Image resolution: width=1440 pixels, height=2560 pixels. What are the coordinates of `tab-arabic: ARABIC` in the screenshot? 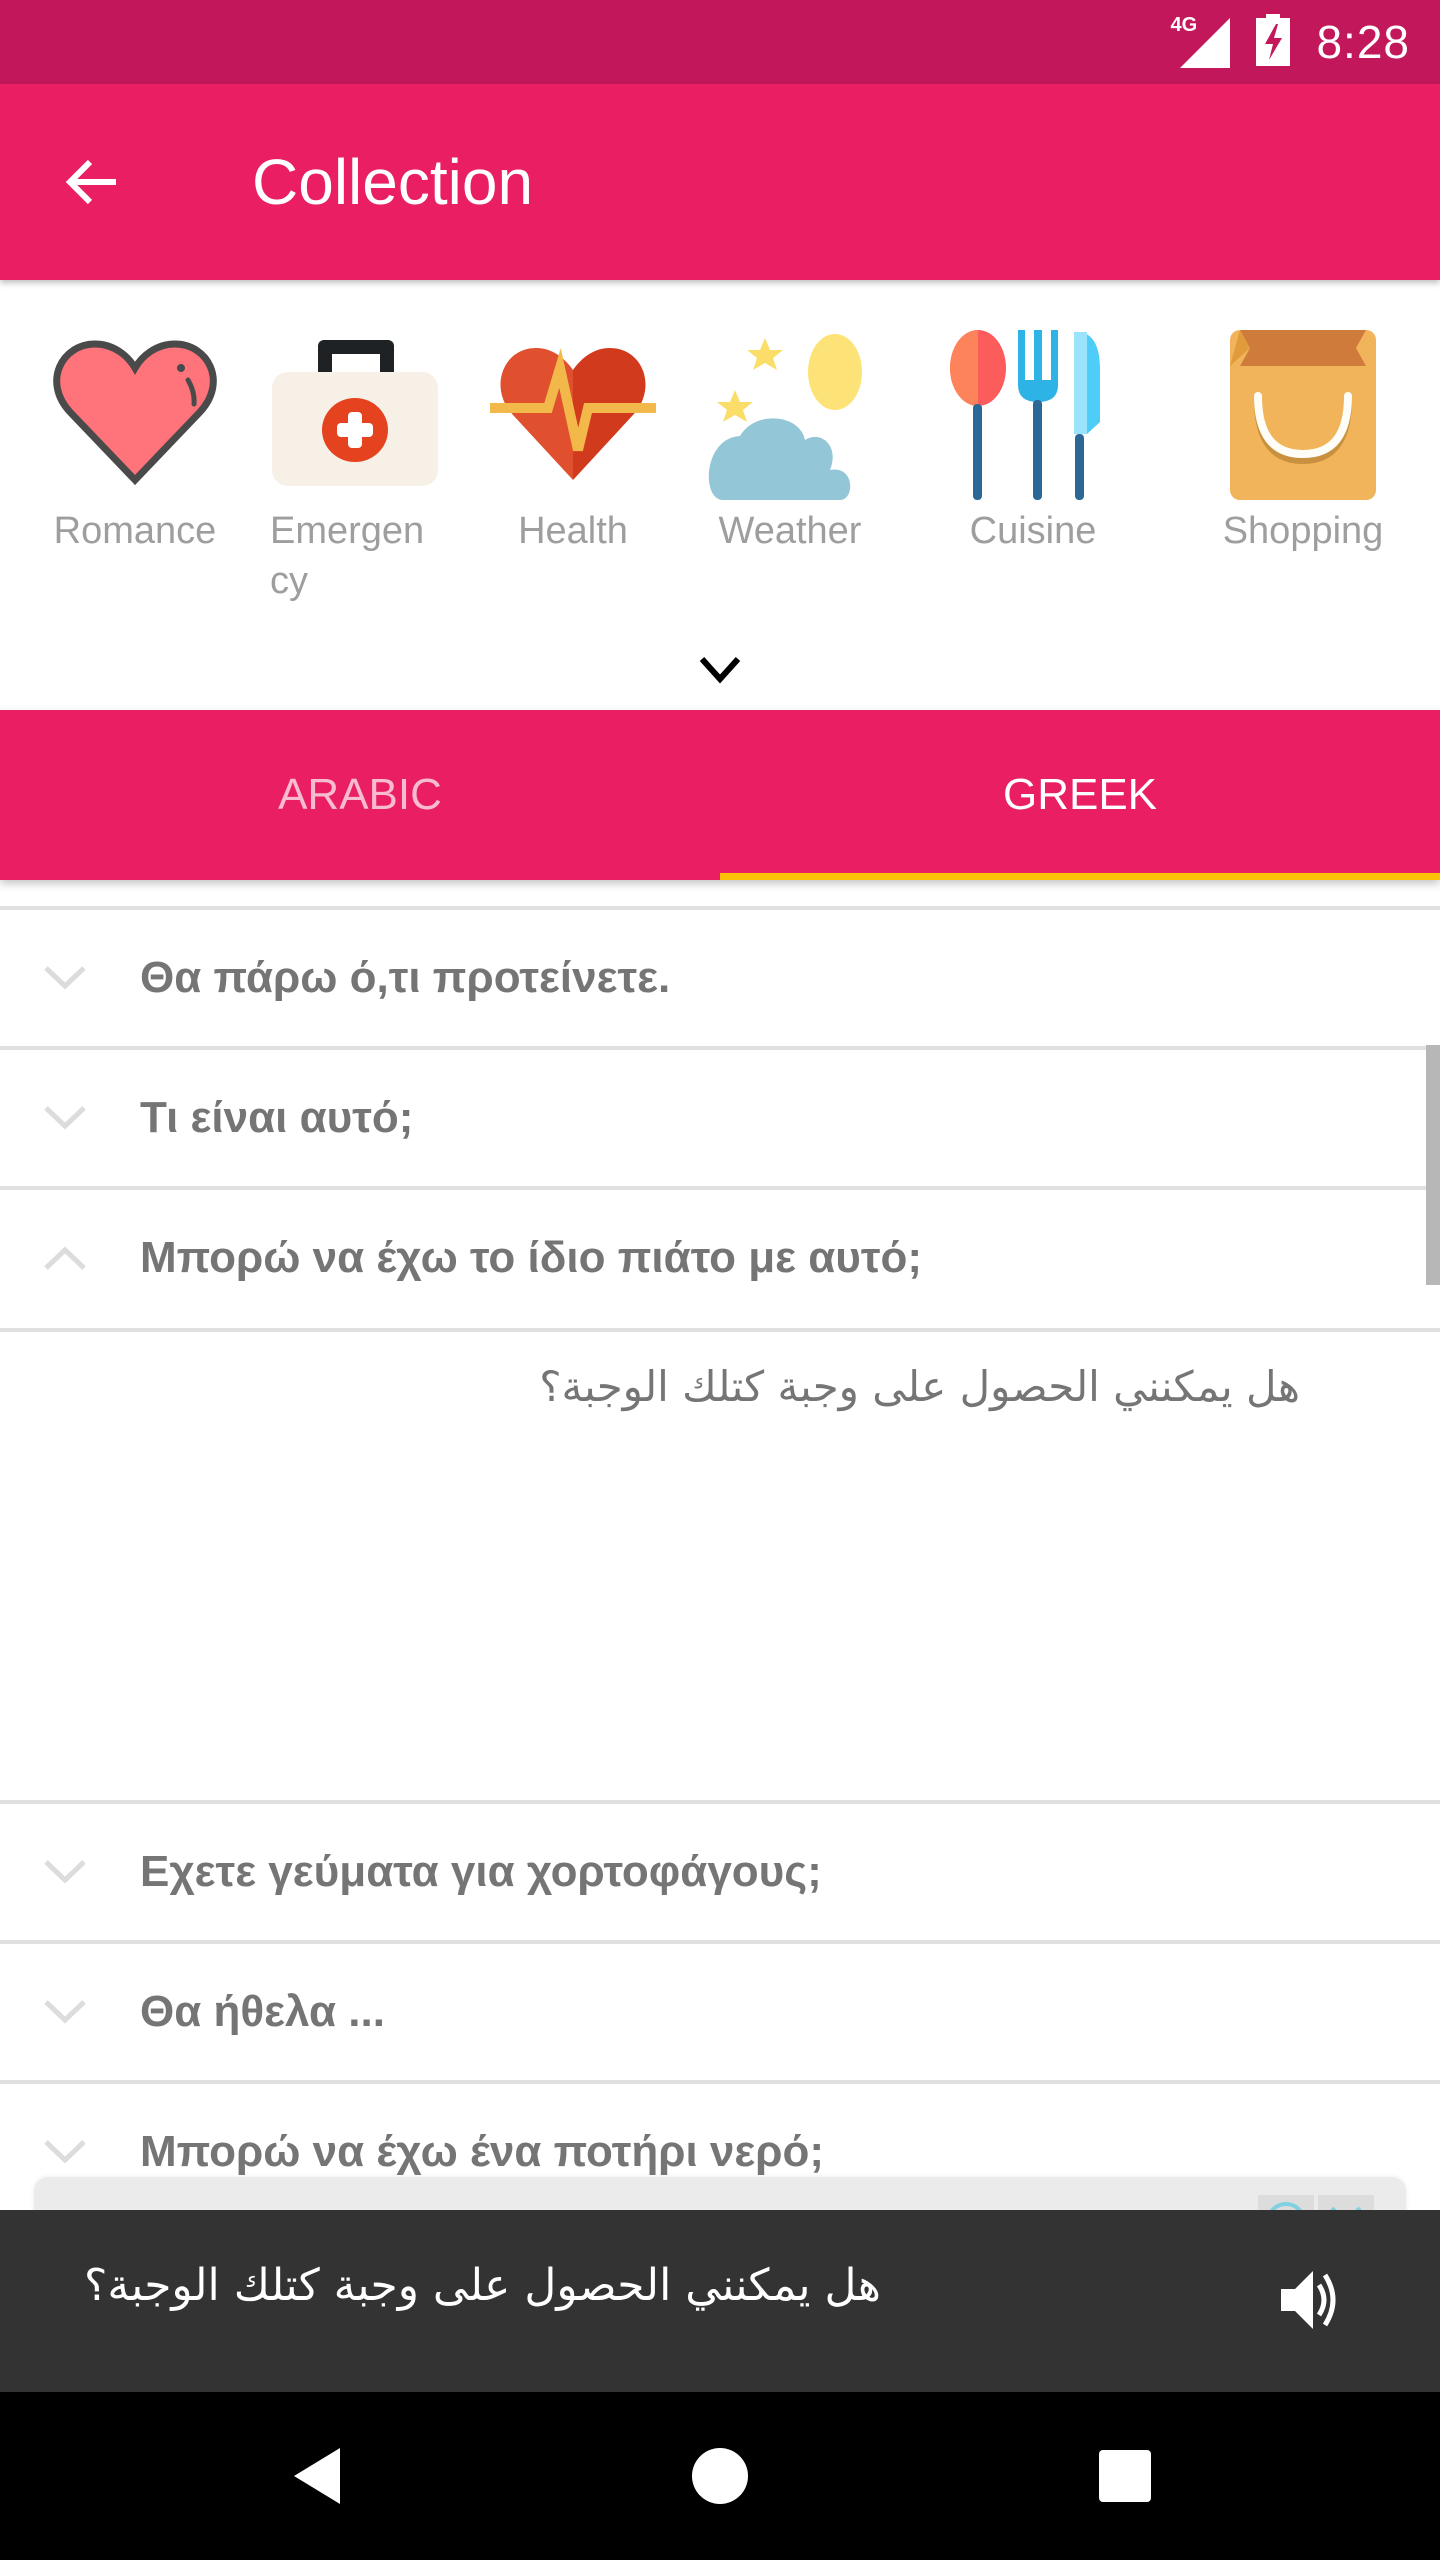 It's located at (360, 795).